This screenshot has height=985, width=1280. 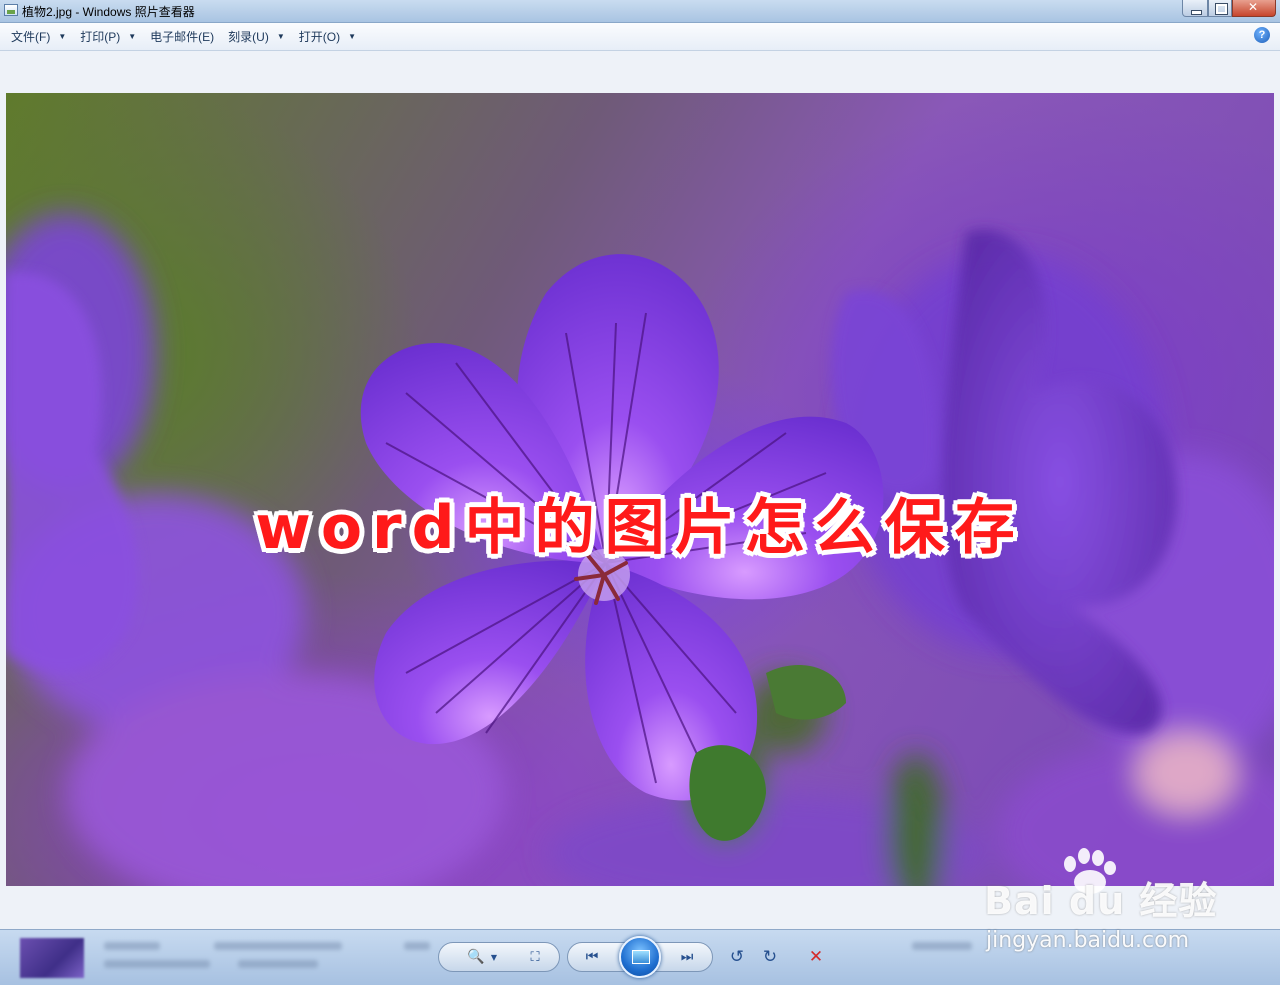 I want to click on rotate-clockwise-icon: ↻, so click(x=770, y=957).